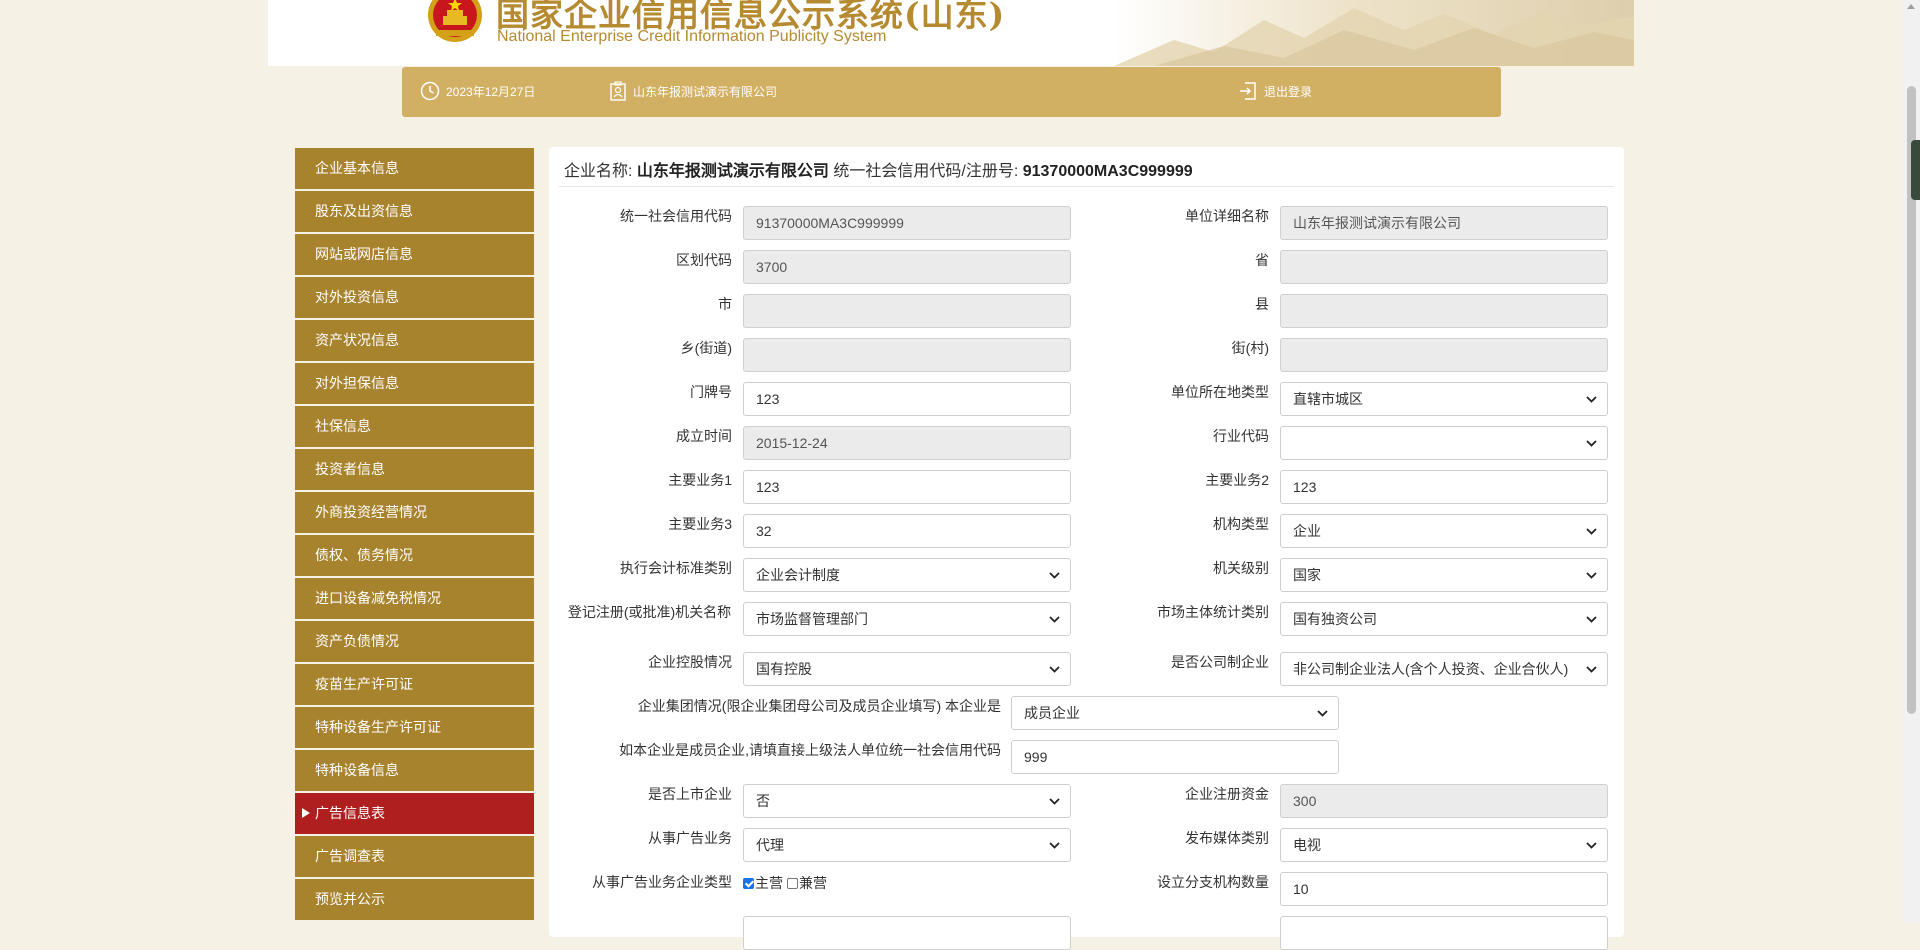 The height and width of the screenshot is (950, 1920). I want to click on national-emblem-icon, so click(455, 22).